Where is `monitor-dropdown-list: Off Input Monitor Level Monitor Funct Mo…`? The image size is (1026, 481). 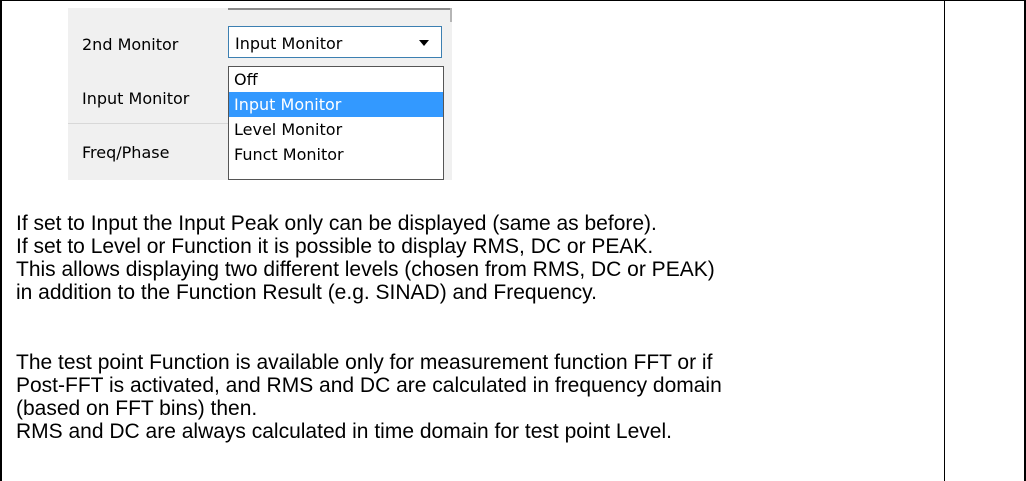 monitor-dropdown-list: Off Input Monitor Level Monitor Funct Mo… is located at coordinates (336, 123).